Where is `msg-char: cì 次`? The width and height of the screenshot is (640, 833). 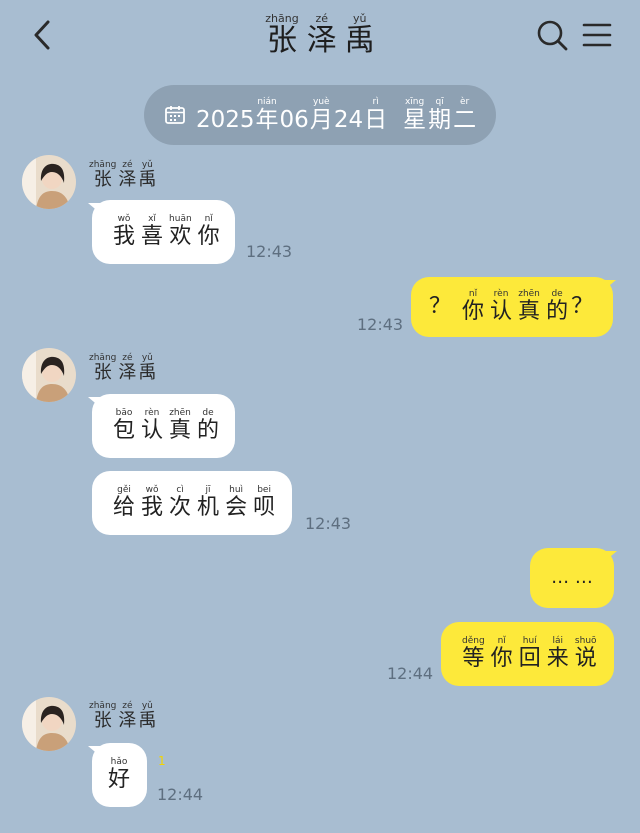 msg-char: cì 次 is located at coordinates (180, 503).